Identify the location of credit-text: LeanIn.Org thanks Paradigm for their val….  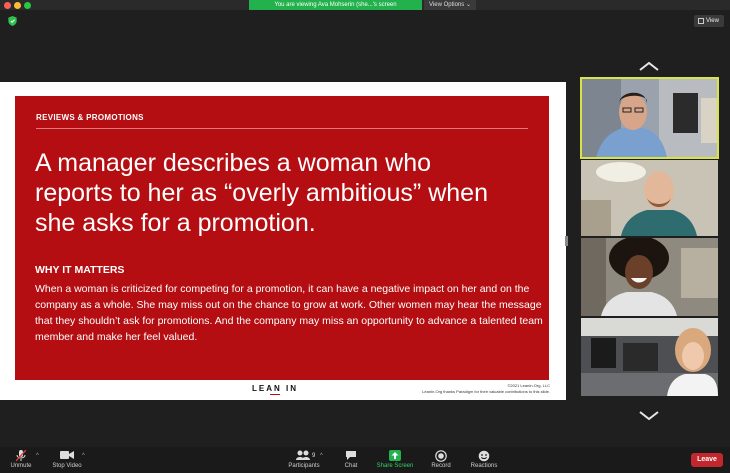
(486, 391).